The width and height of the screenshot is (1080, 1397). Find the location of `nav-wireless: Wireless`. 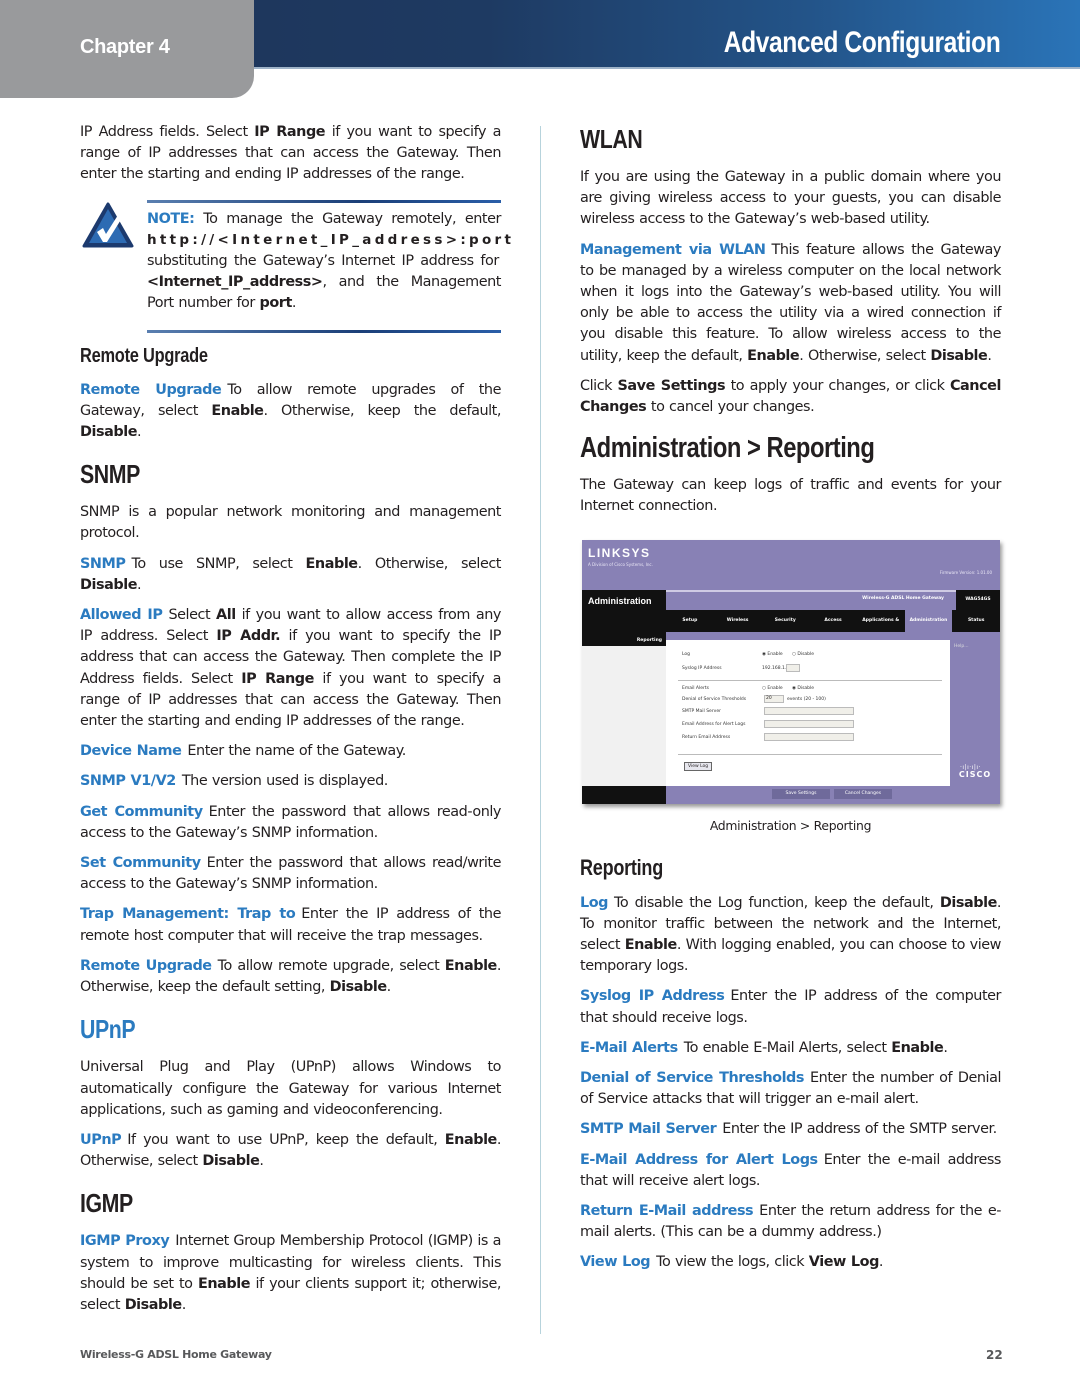

nav-wireless: Wireless is located at coordinates (738, 621).